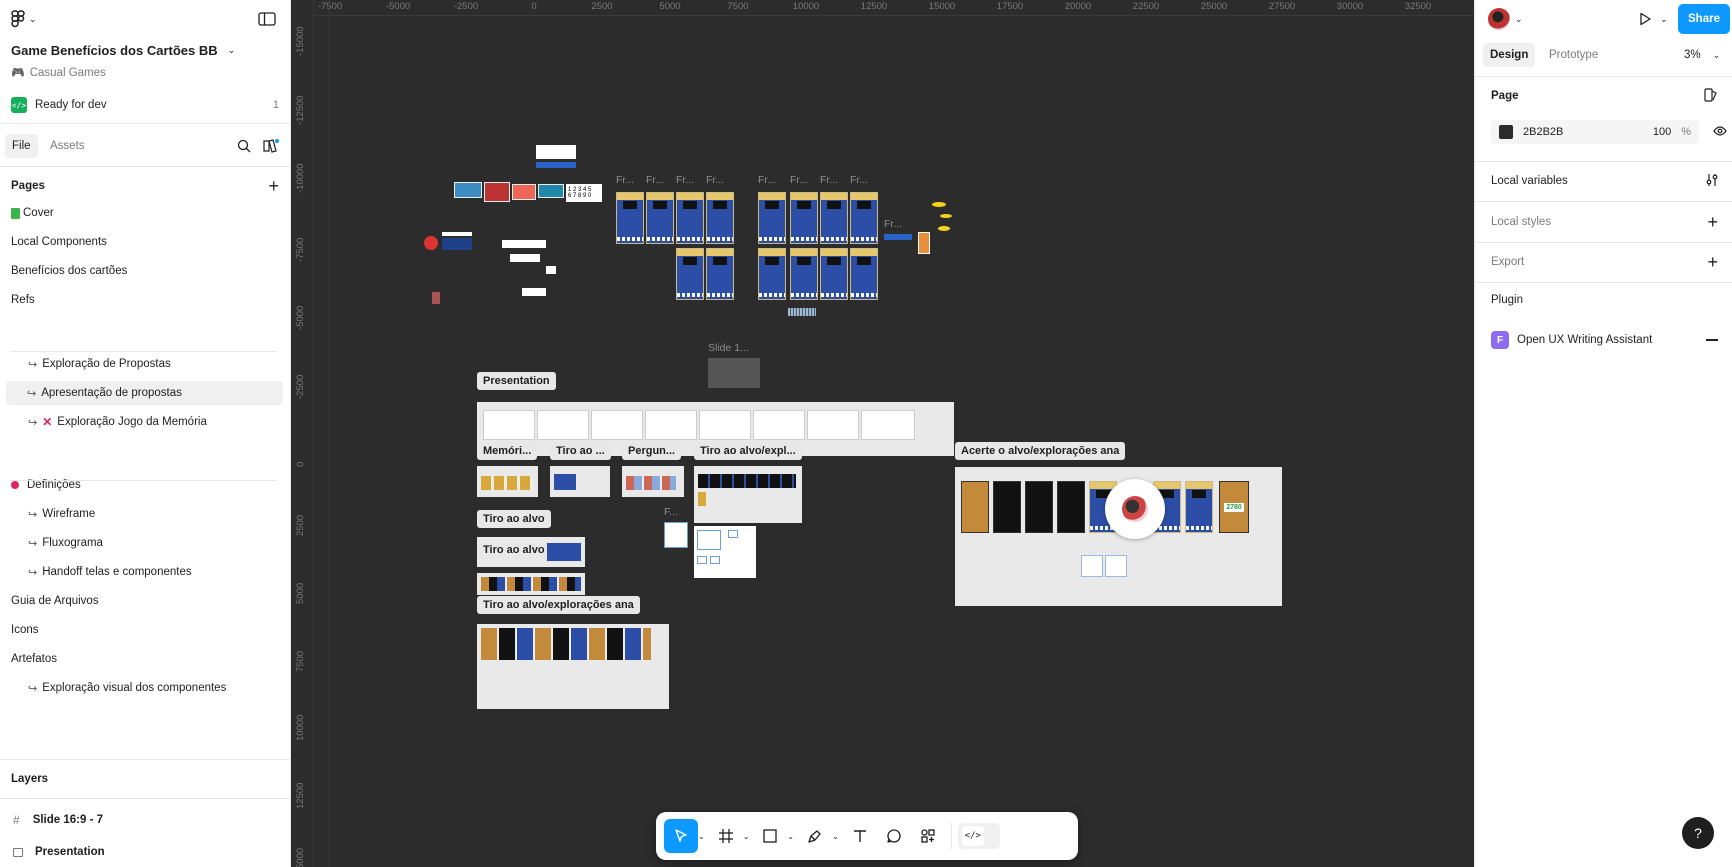 This screenshot has height=867, width=1732. Describe the element at coordinates (21, 146) in the screenshot. I see `tab-file: File` at that location.